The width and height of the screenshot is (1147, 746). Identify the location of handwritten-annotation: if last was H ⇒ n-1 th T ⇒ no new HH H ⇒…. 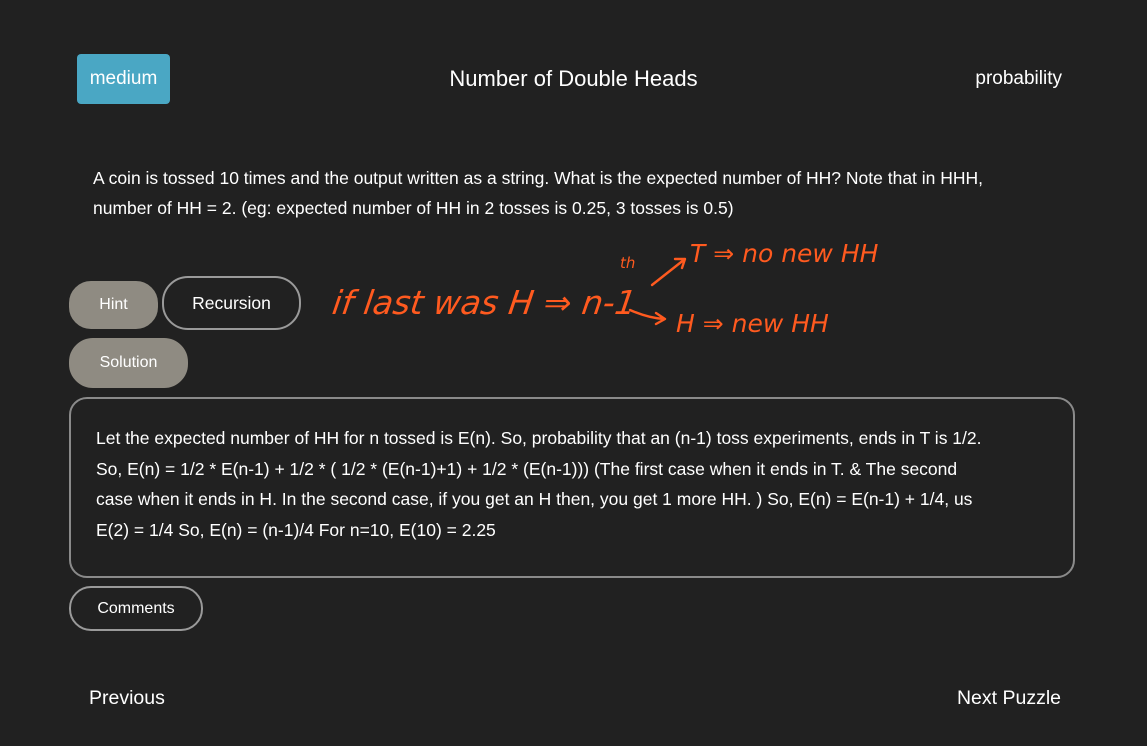
(604, 288).